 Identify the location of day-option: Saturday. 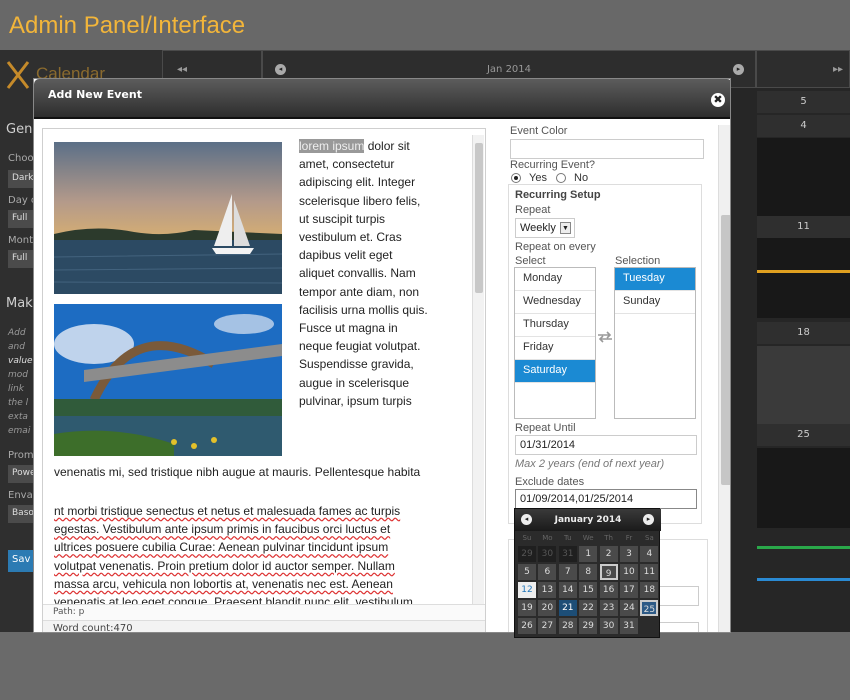
(555, 371).